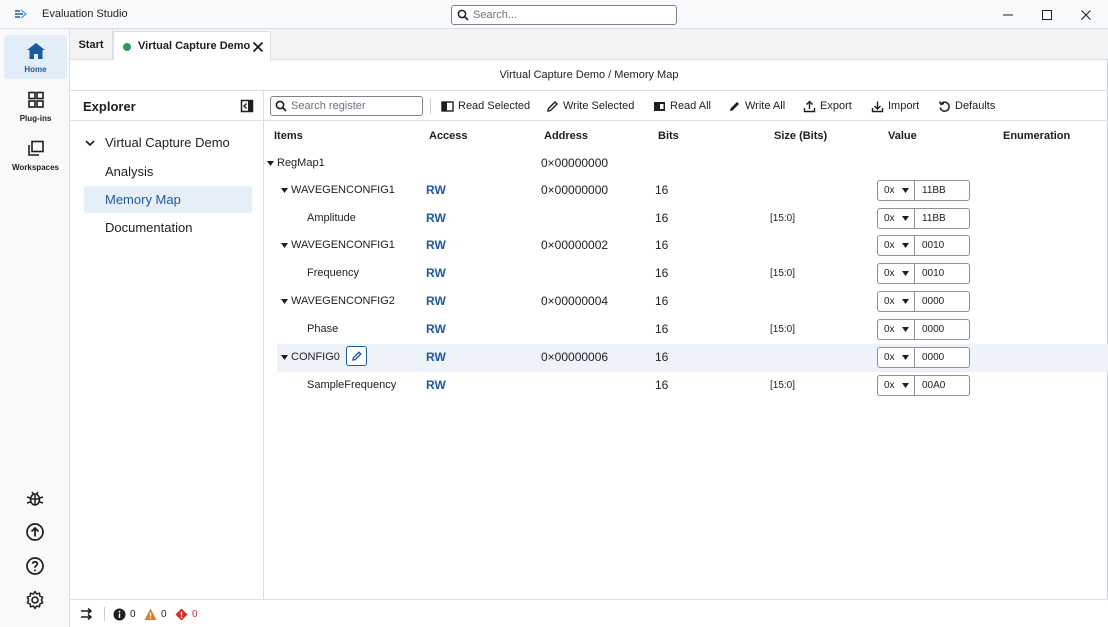  I want to click on row-address: 0×00000000, so click(575, 163).